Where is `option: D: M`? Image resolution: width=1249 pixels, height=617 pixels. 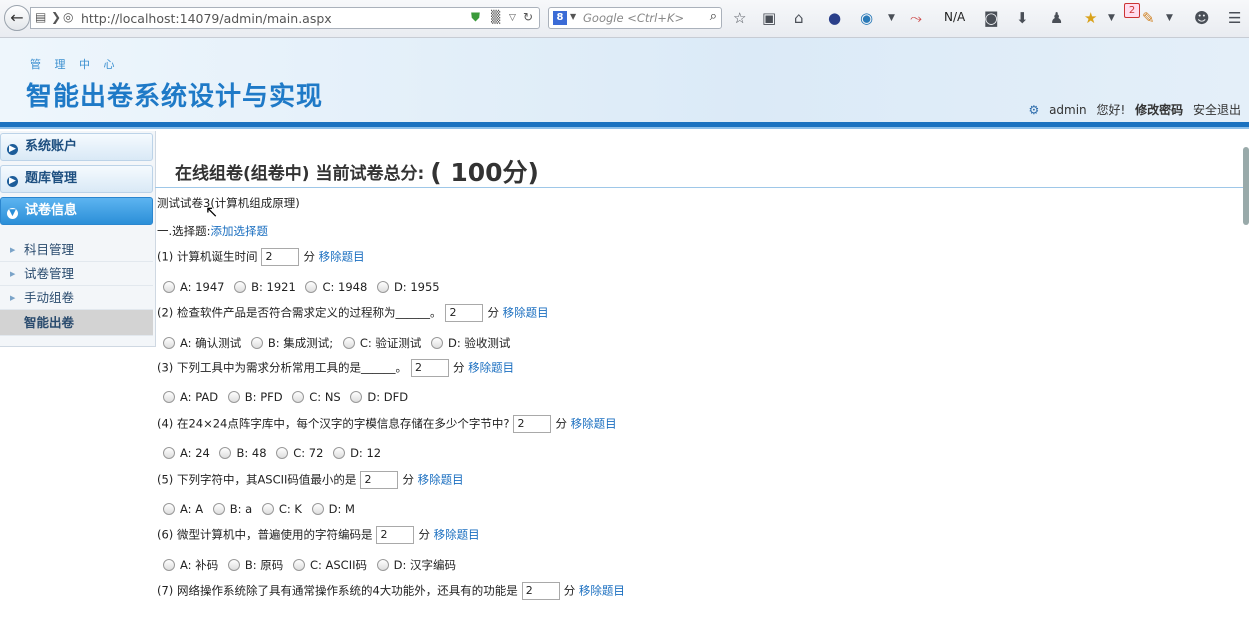 option: D: M is located at coordinates (333, 509).